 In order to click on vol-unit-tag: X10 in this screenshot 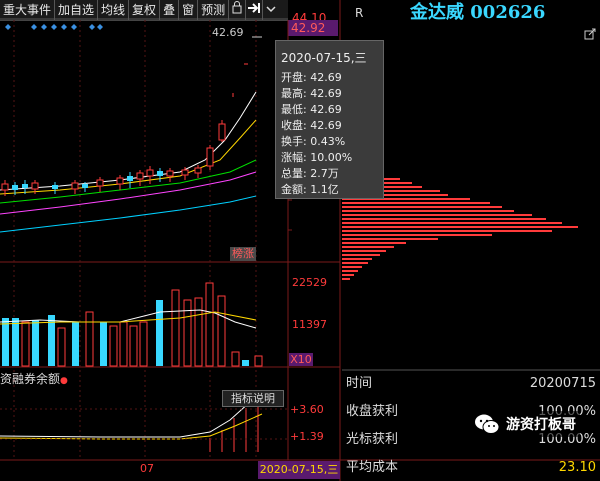, I will do `click(301, 359)`.